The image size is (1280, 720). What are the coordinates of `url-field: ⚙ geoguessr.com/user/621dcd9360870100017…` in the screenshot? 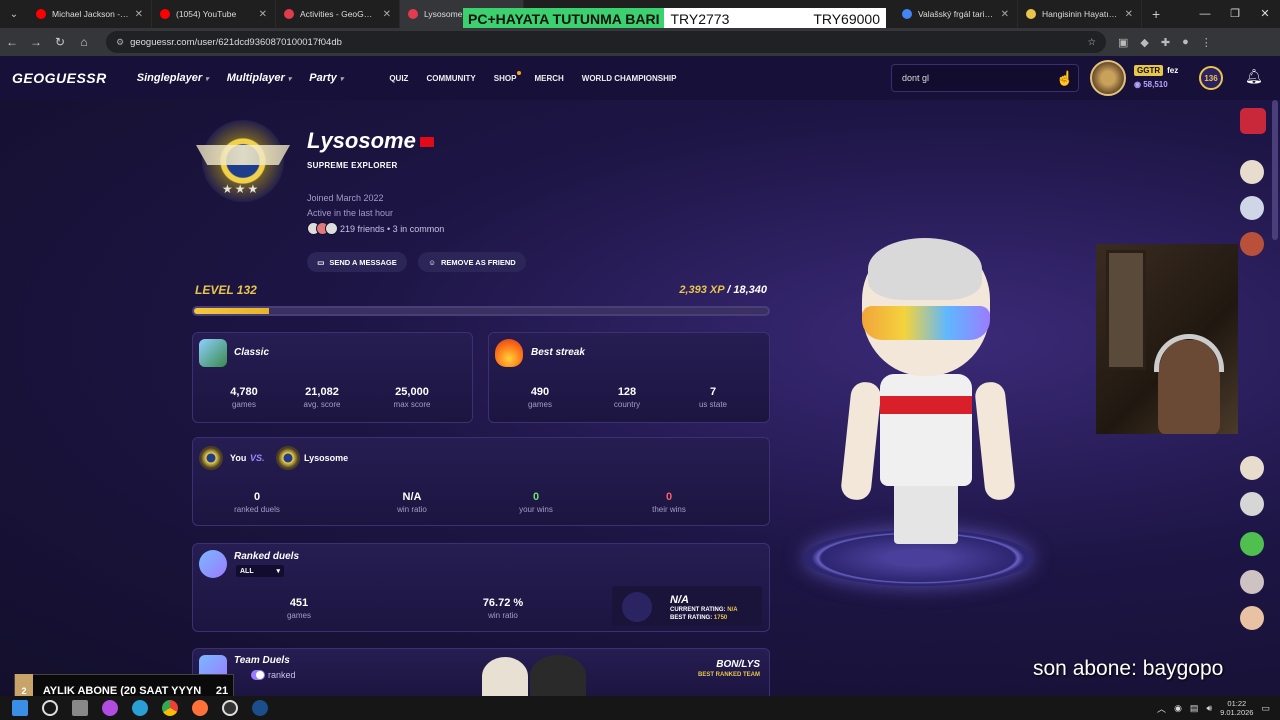 It's located at (606, 42).